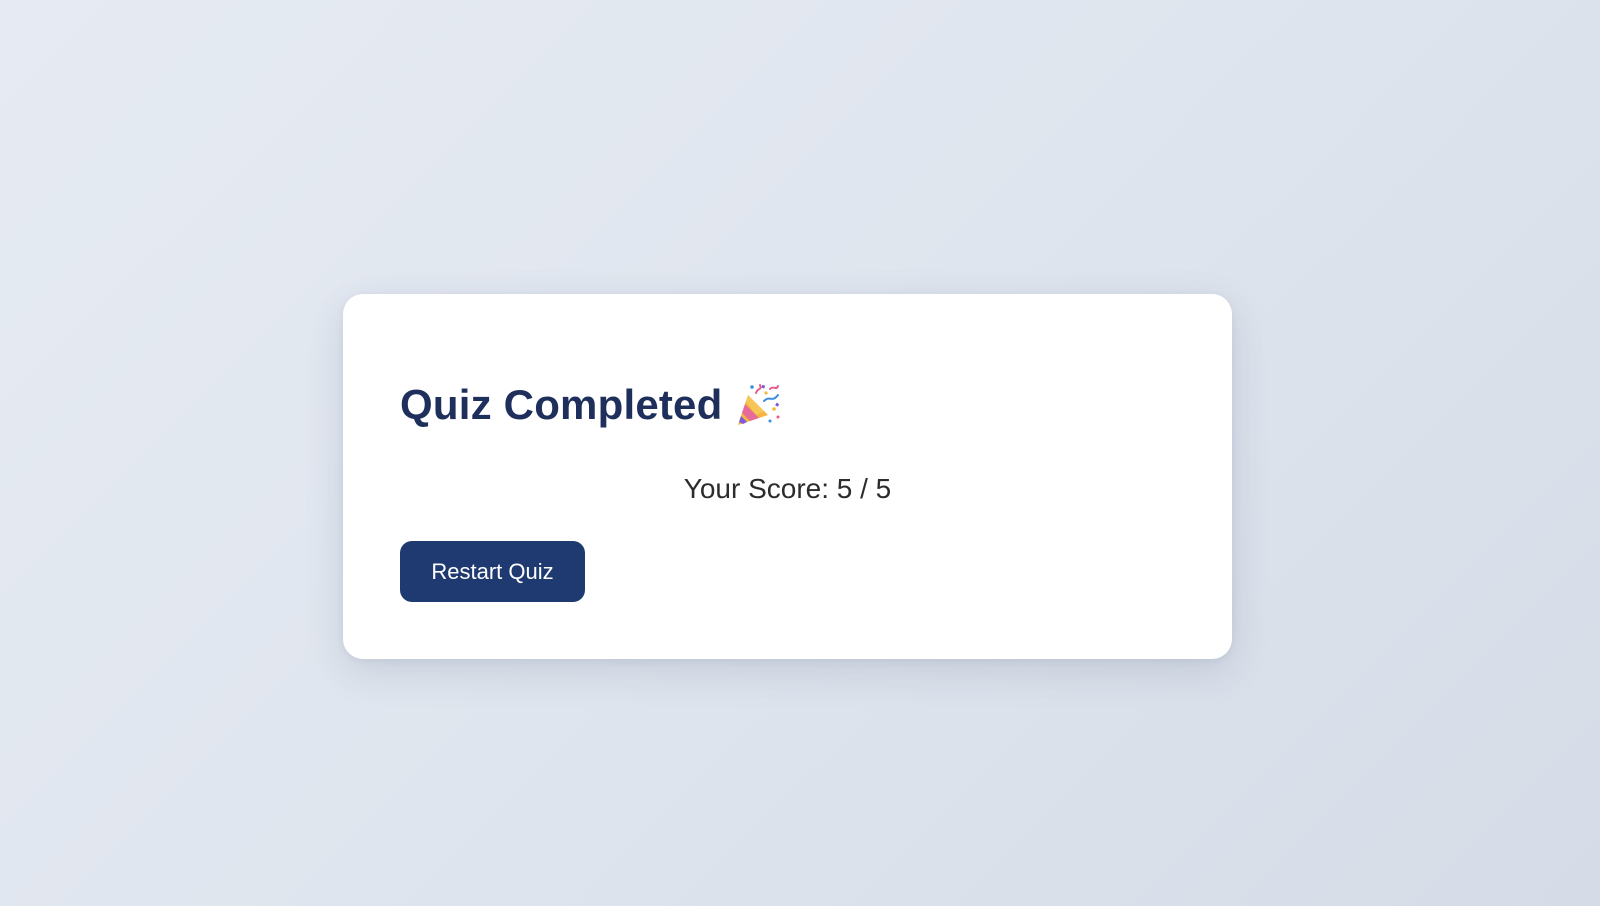 The height and width of the screenshot is (906, 1600). I want to click on page-title: Quiz Completed, so click(561, 404).